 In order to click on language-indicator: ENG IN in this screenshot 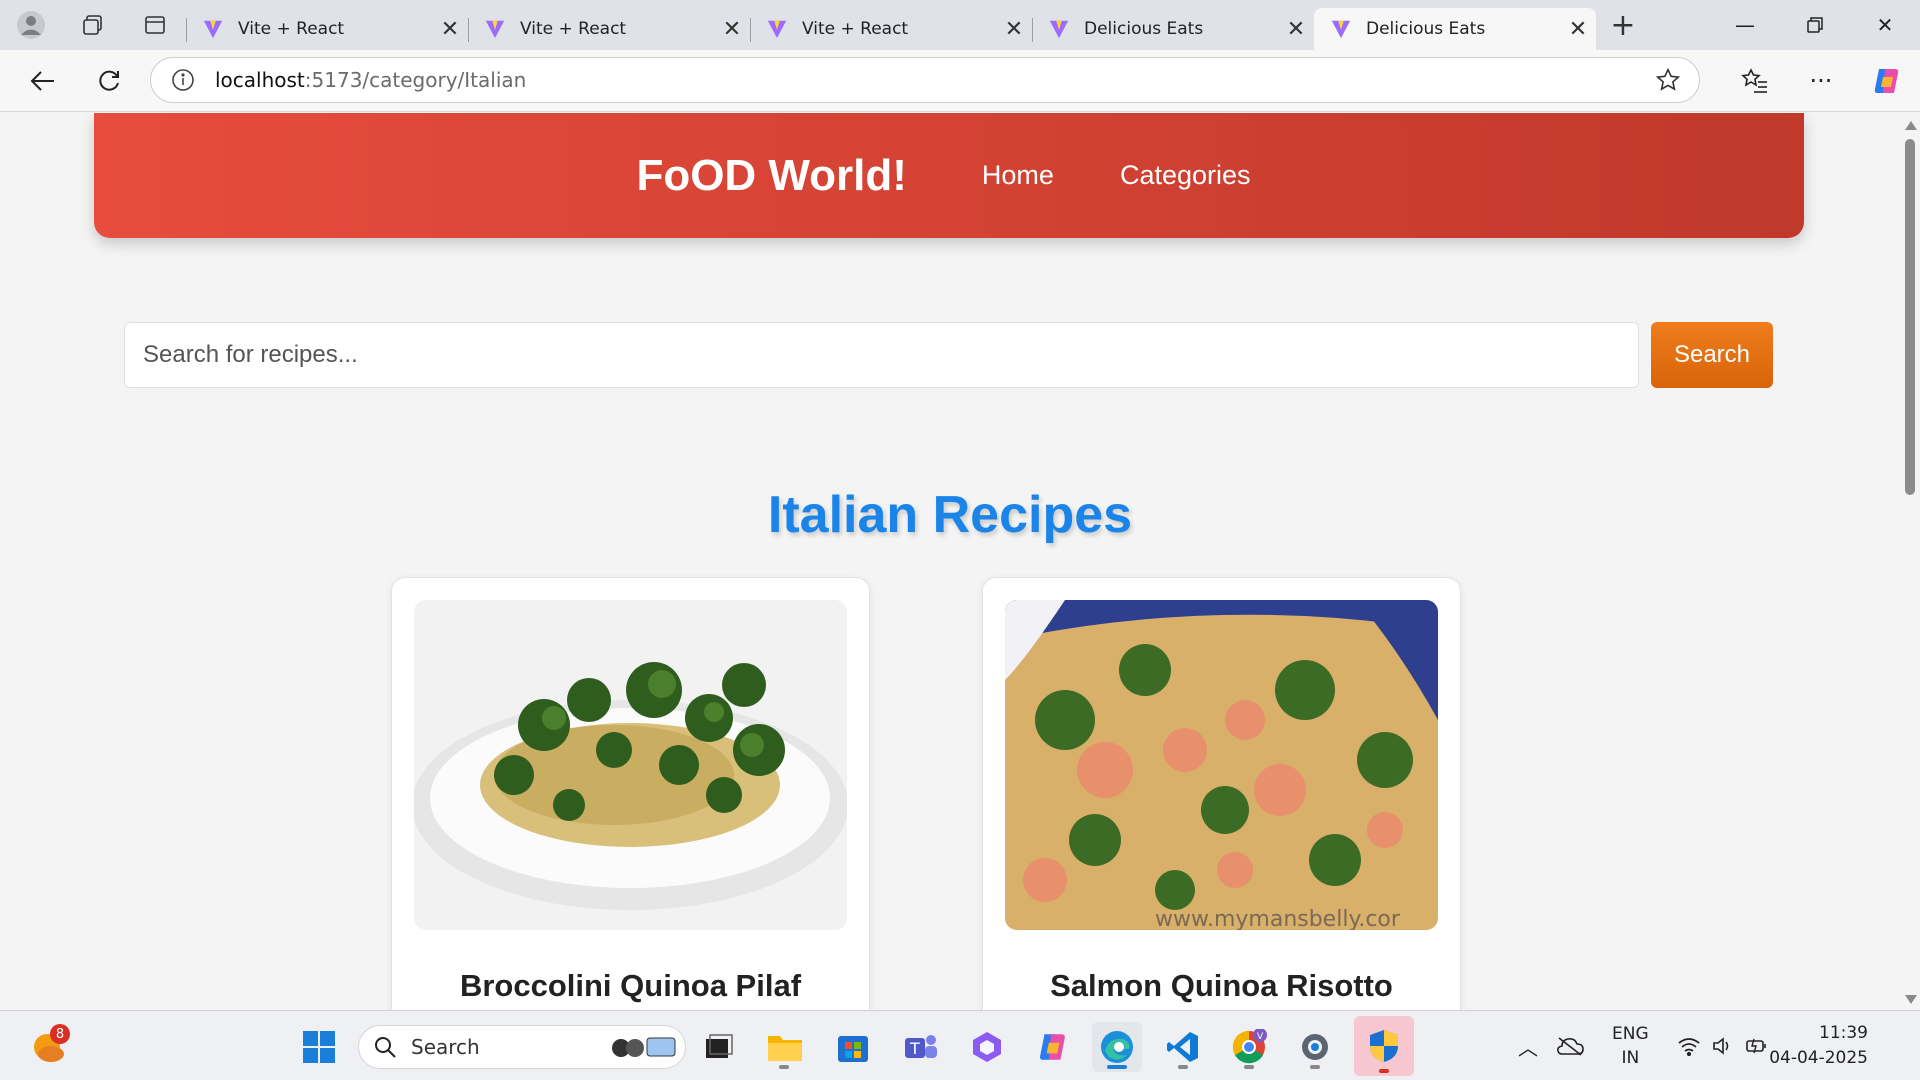, I will do `click(1630, 1046)`.